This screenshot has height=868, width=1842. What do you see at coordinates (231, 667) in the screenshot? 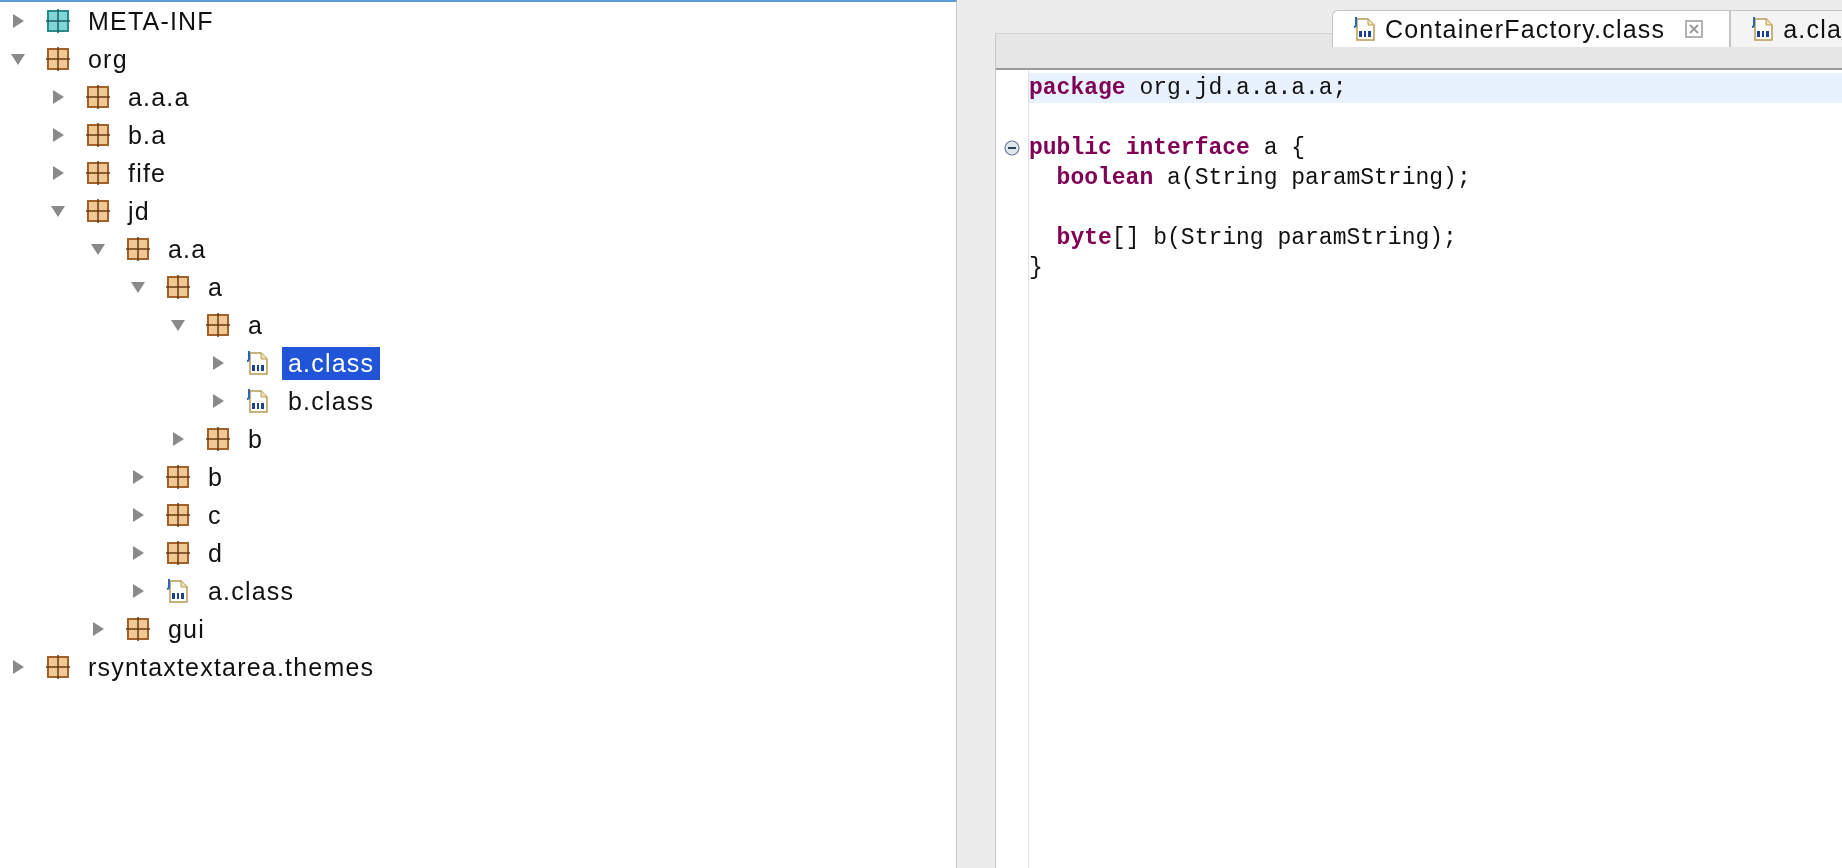
I see `tree-item-label: rsyntaxtextarea.themes` at bounding box center [231, 667].